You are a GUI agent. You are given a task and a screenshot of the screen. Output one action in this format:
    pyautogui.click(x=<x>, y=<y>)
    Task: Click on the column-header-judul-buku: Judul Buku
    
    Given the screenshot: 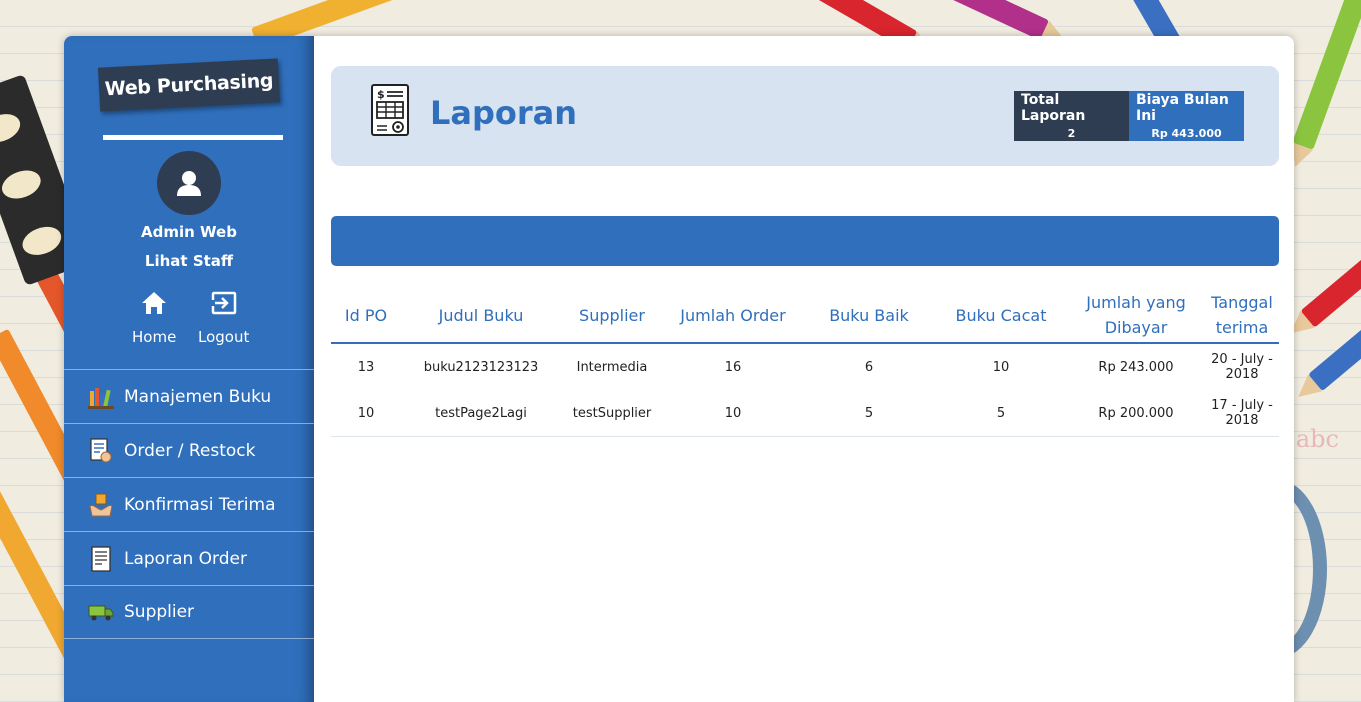 What is the action you would take?
    pyautogui.click(x=481, y=316)
    